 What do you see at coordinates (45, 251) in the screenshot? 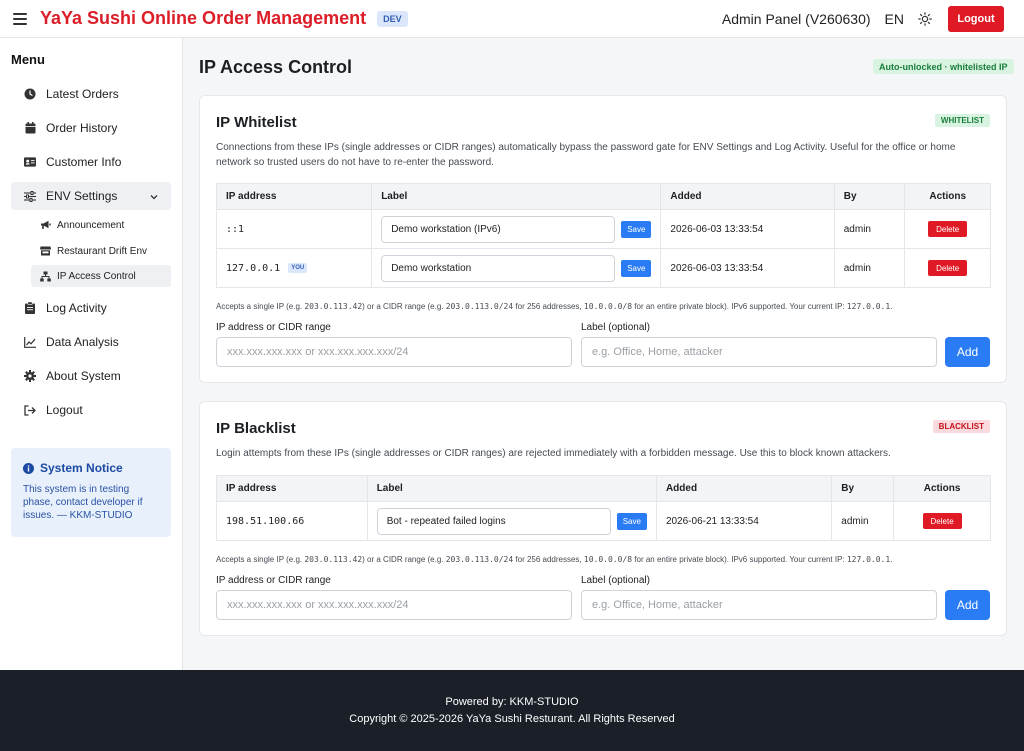
I see `store-icon` at bounding box center [45, 251].